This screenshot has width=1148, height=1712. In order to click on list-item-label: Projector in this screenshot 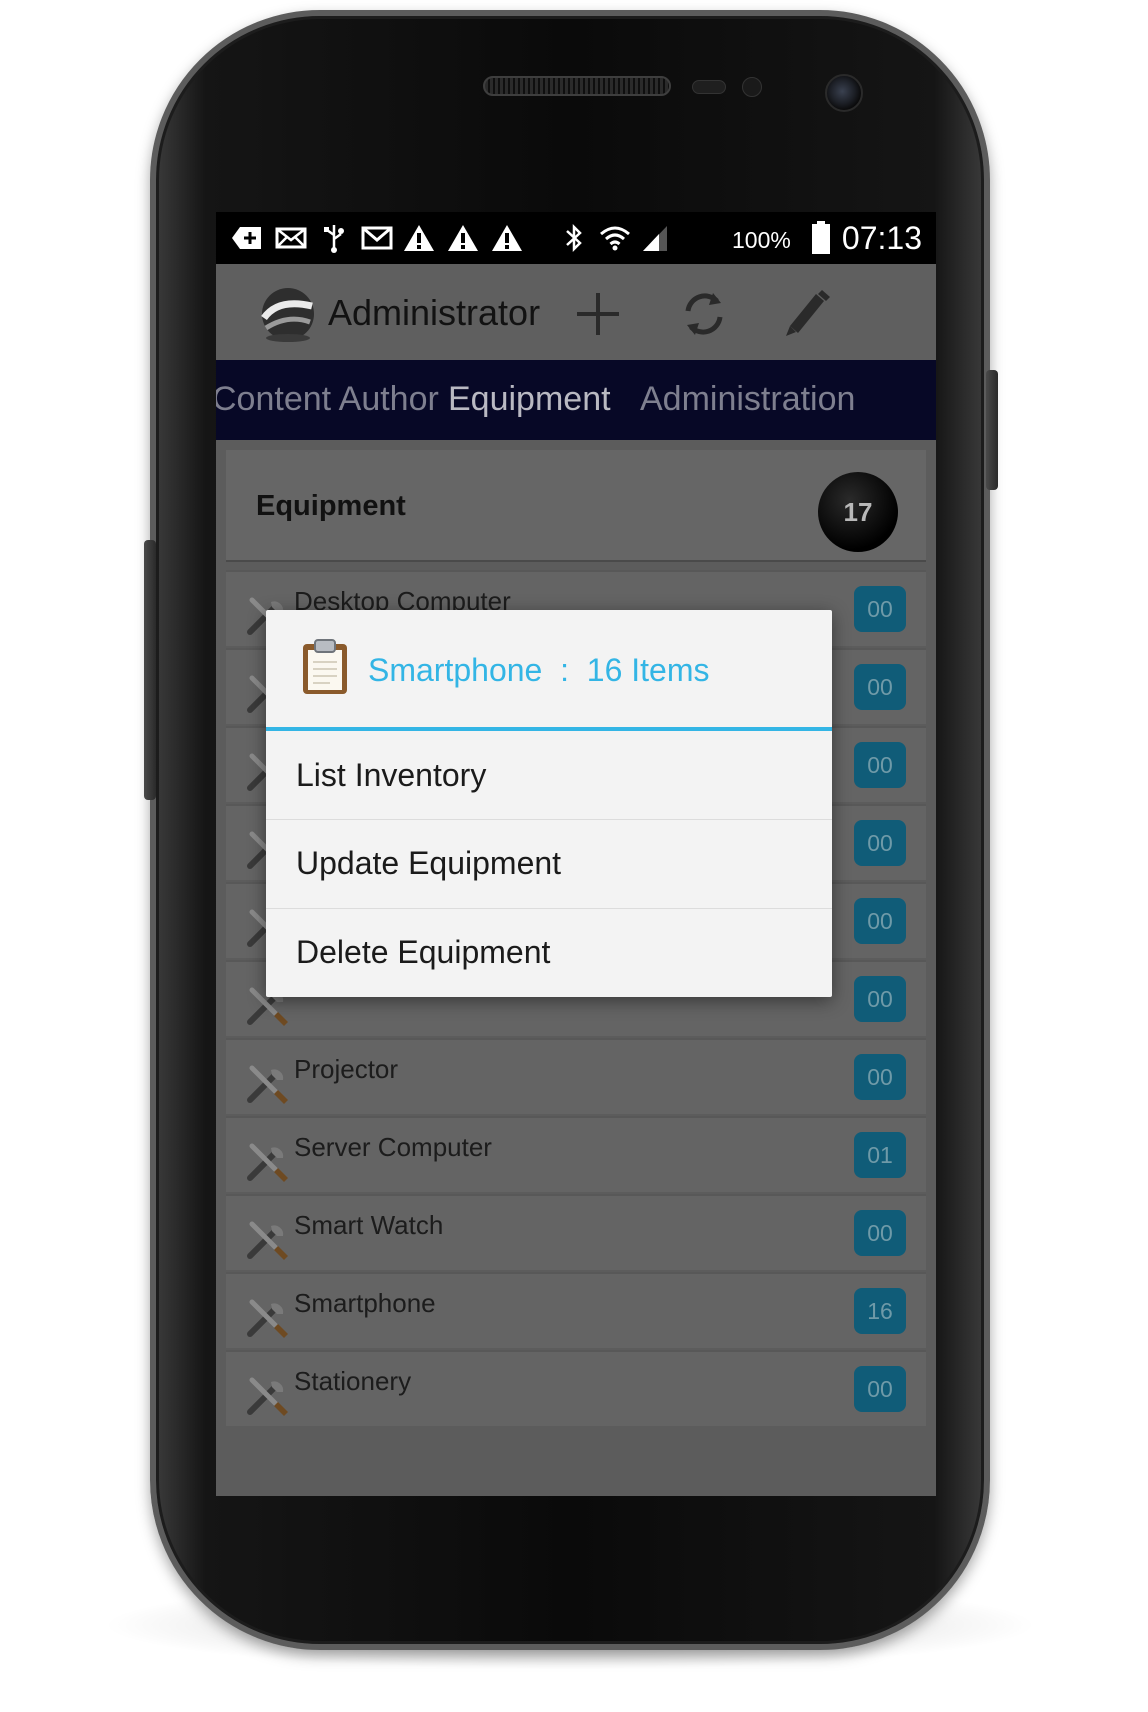, I will do `click(346, 1069)`.